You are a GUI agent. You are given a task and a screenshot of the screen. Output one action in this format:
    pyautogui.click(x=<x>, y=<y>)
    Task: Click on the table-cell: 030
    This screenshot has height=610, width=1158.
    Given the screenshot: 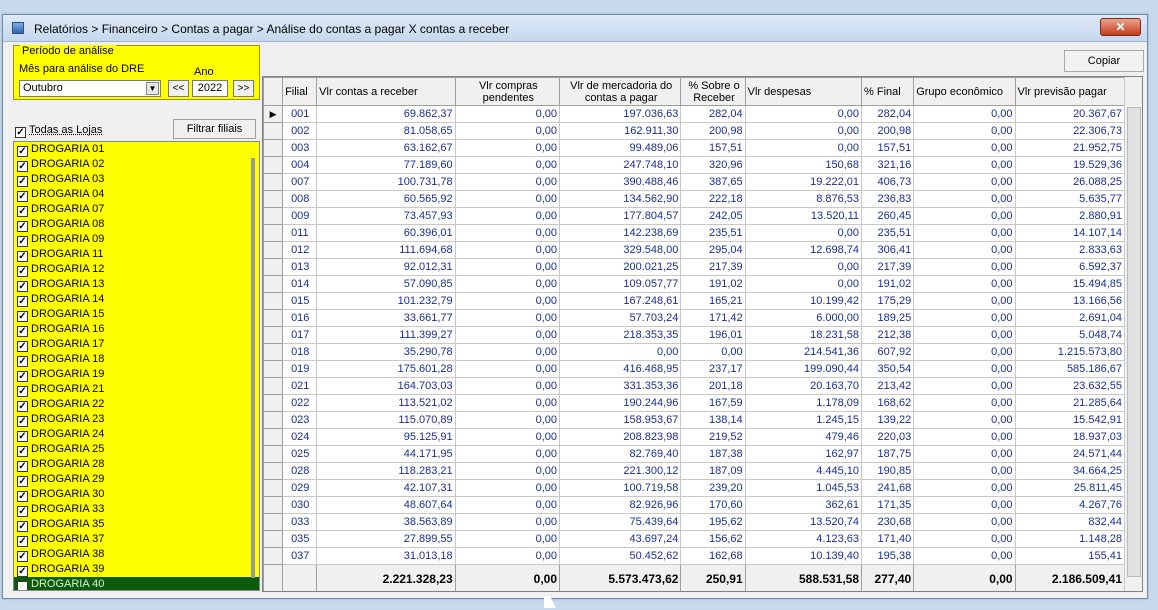 What is the action you would take?
    pyautogui.click(x=300, y=505)
    